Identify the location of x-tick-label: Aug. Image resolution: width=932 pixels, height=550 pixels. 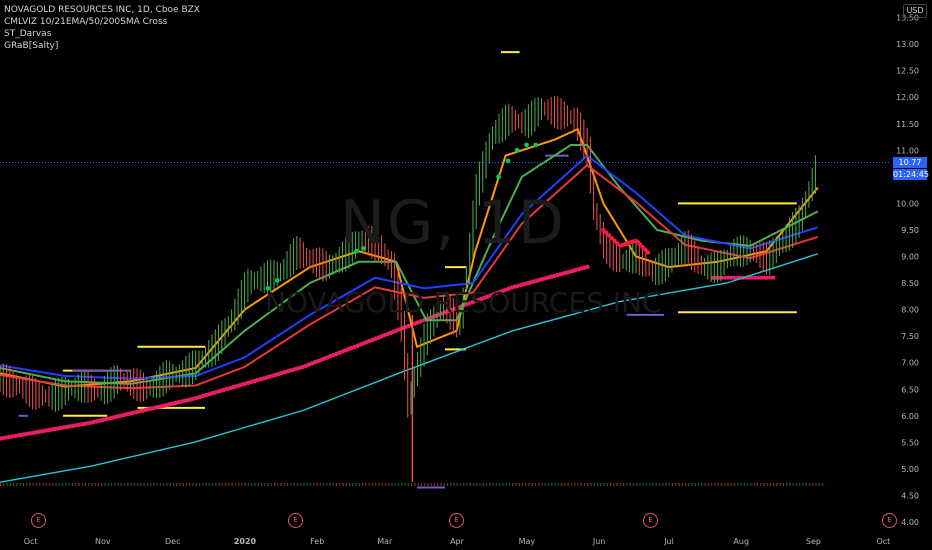
(741, 541).